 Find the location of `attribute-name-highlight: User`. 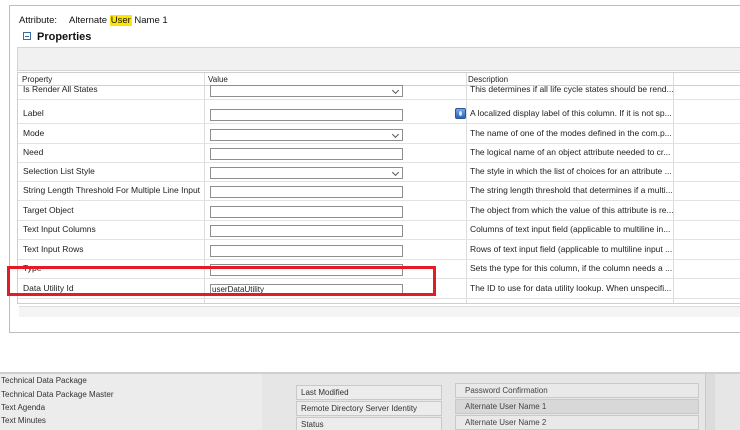

attribute-name-highlight: User is located at coordinates (120, 20).